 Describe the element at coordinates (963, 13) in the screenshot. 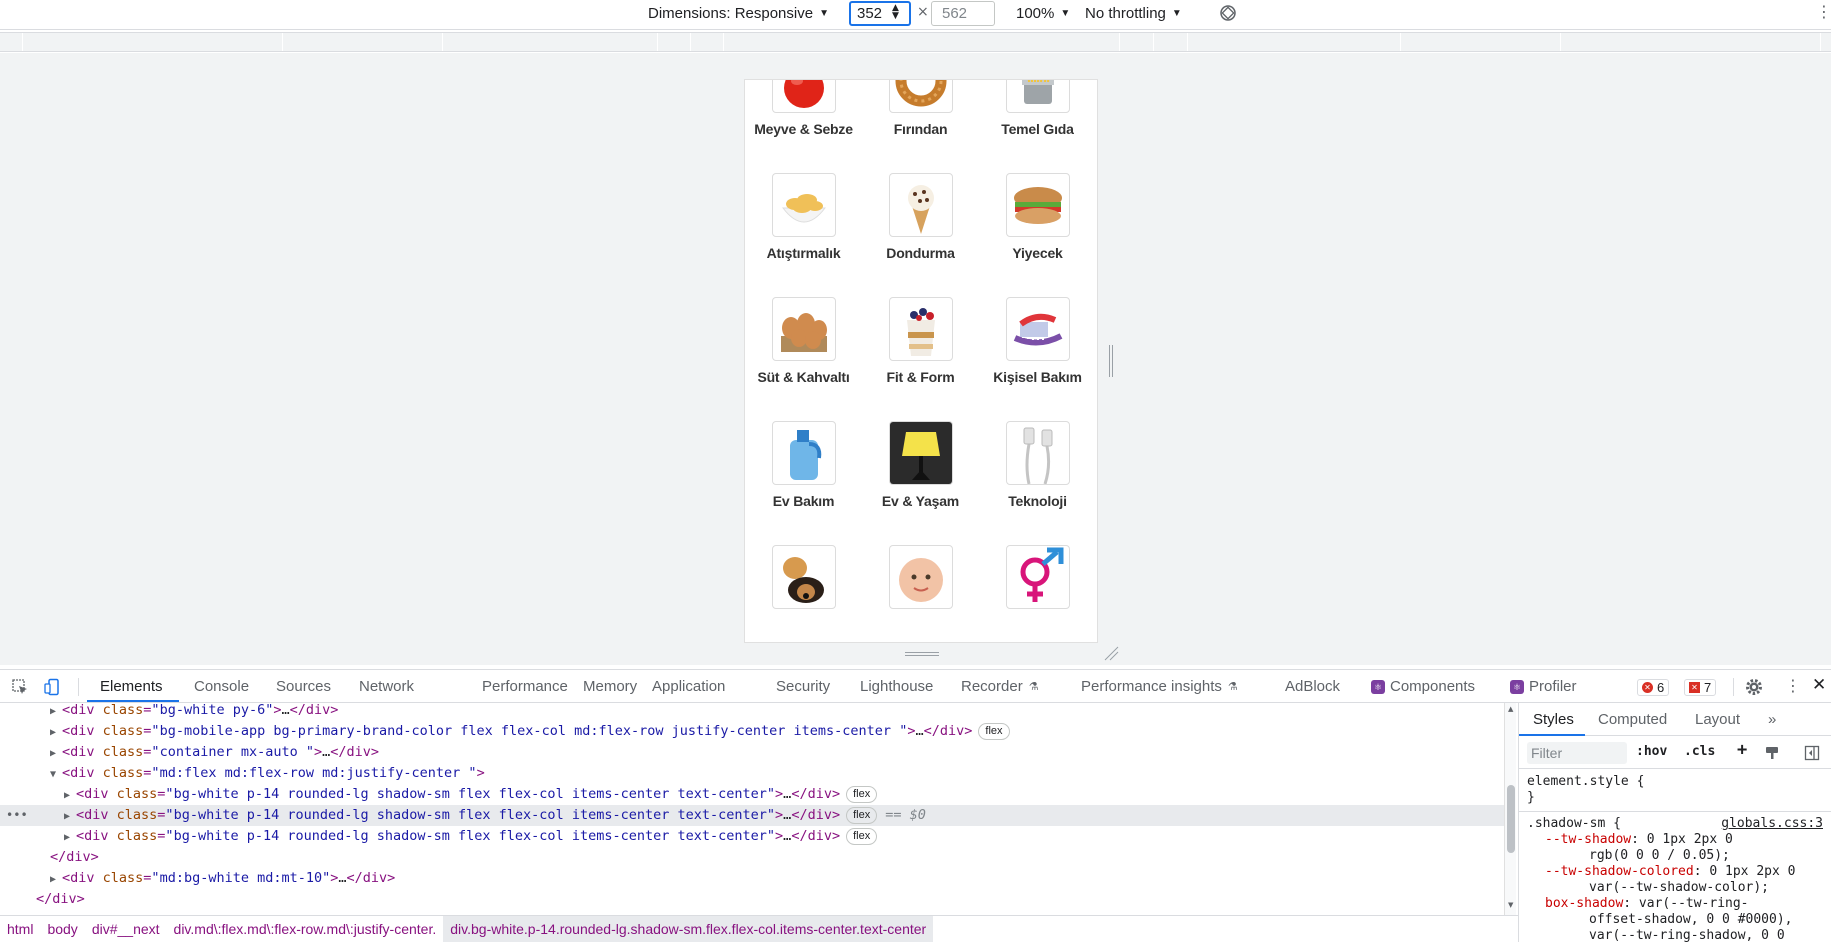

I see `height-input: 562` at that location.